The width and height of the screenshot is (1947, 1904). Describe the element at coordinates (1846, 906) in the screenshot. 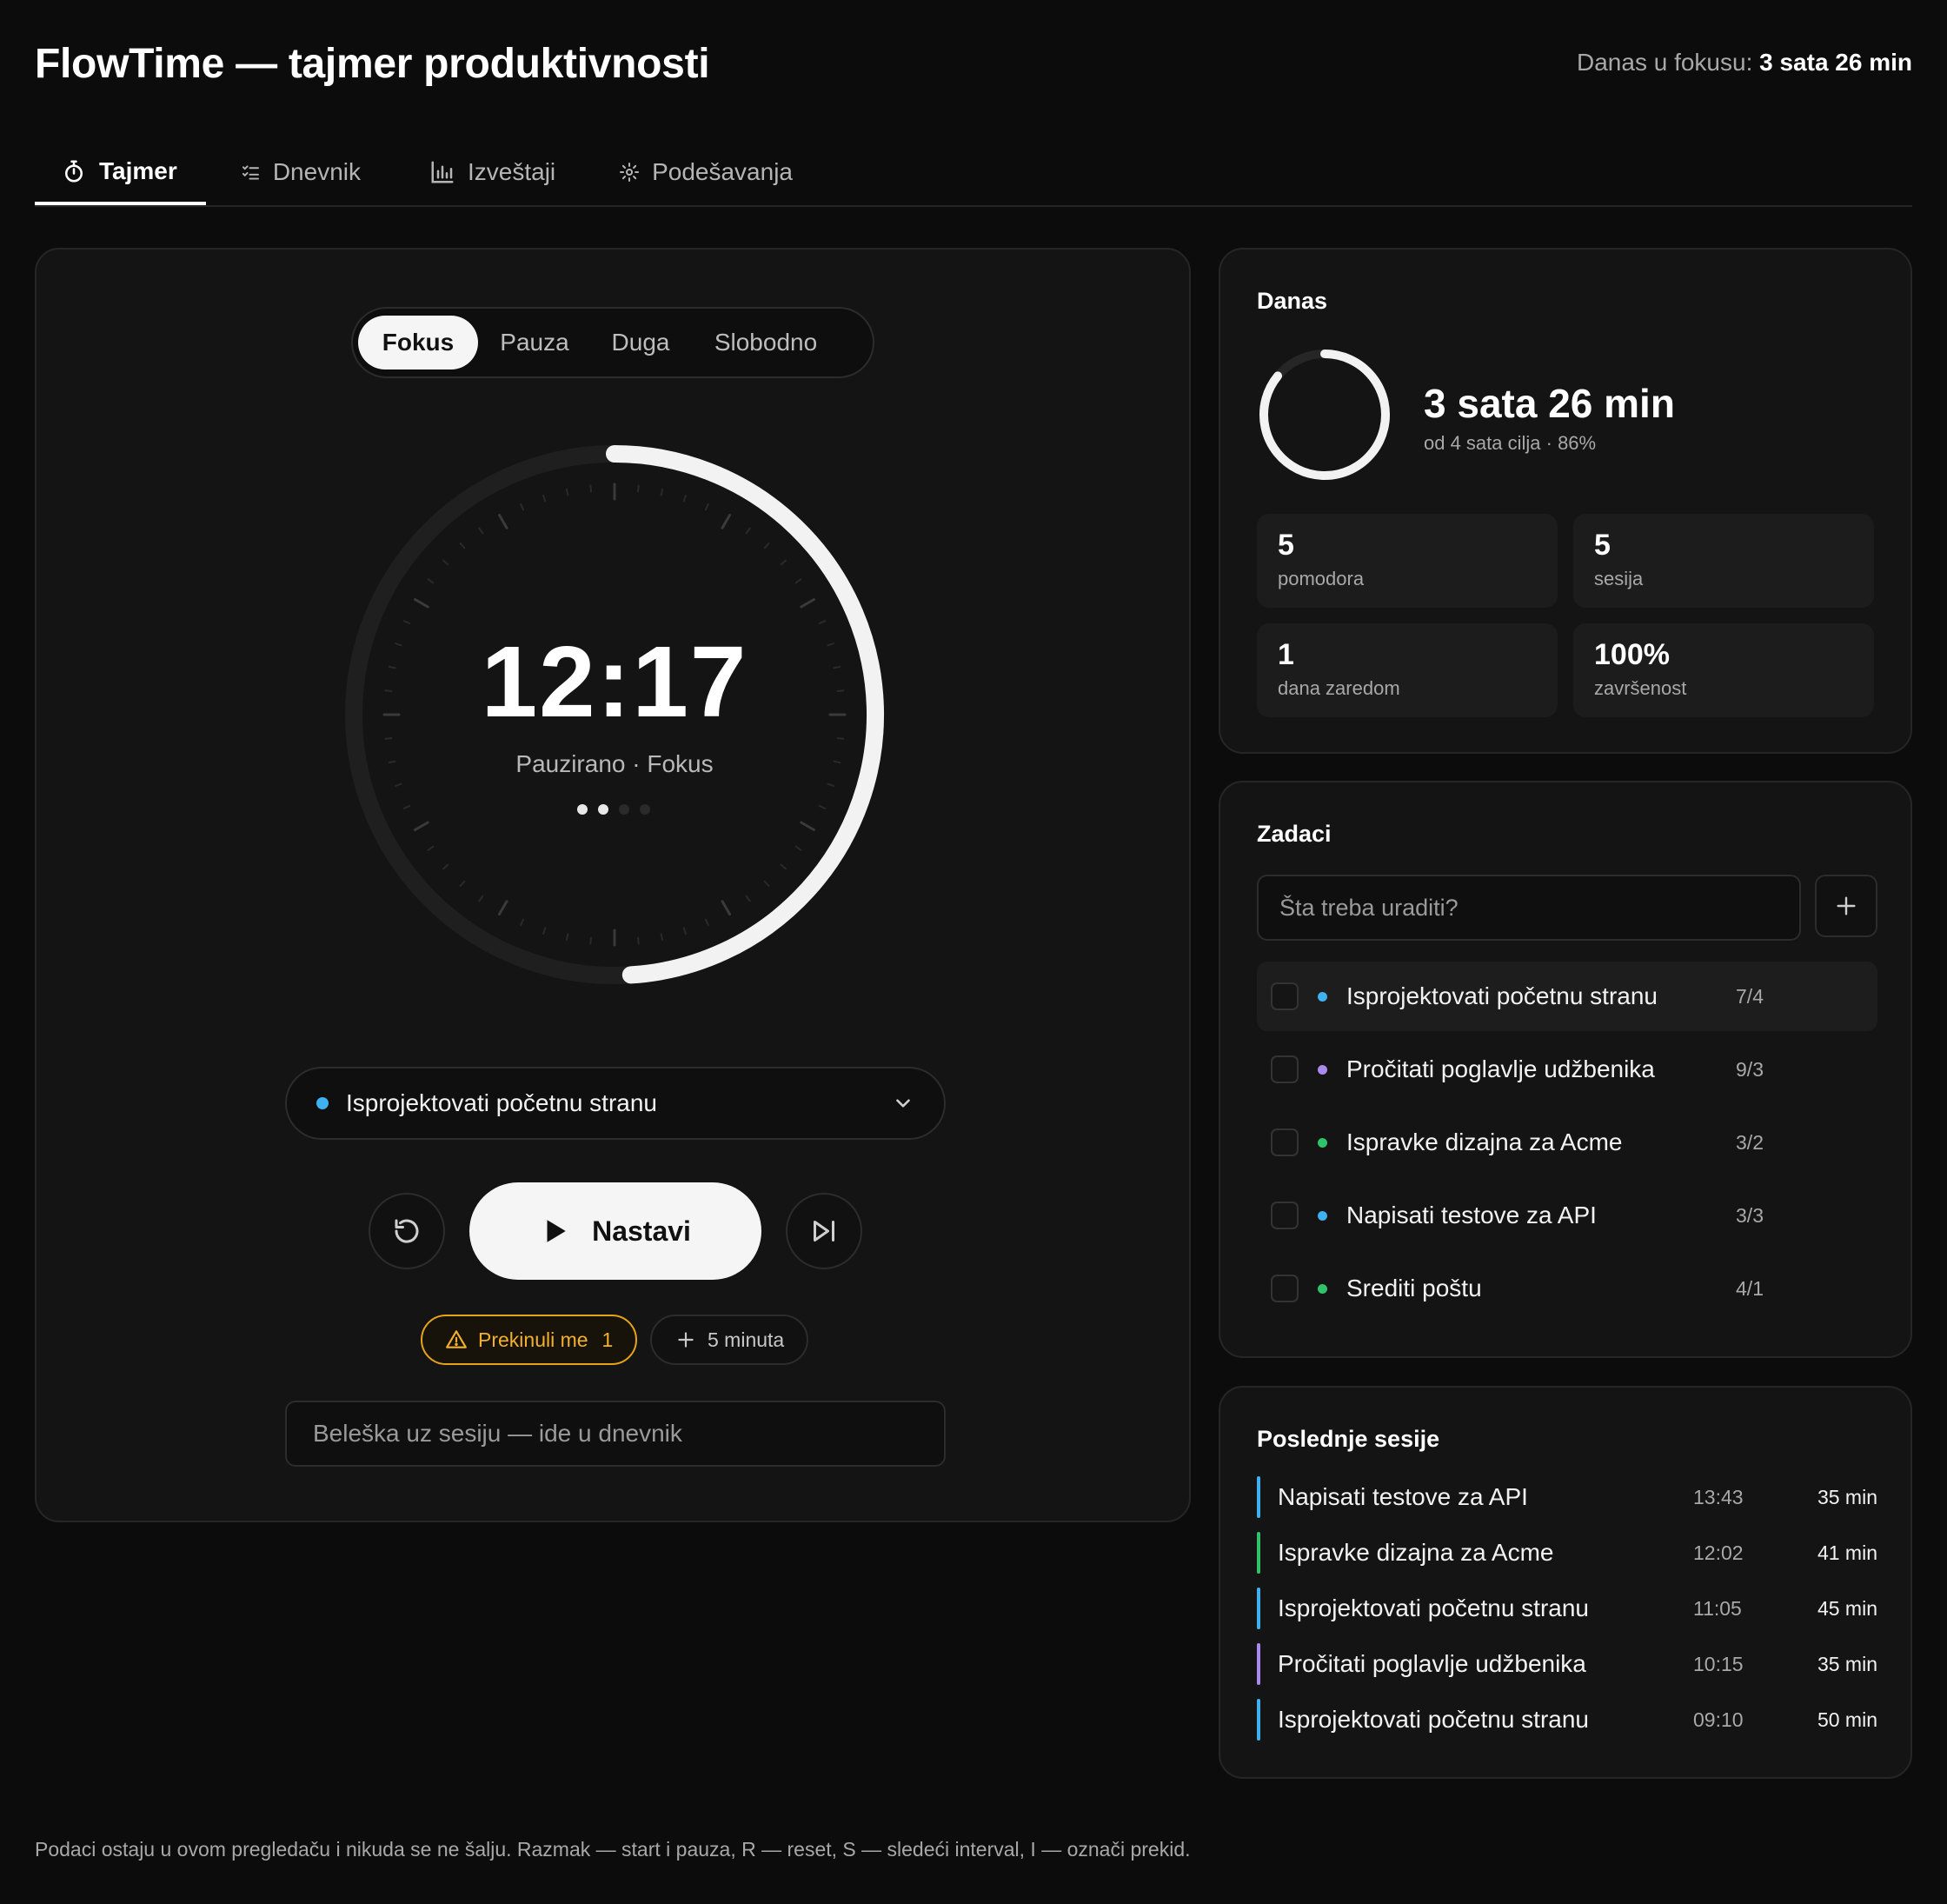

I see `add-task-button` at that location.